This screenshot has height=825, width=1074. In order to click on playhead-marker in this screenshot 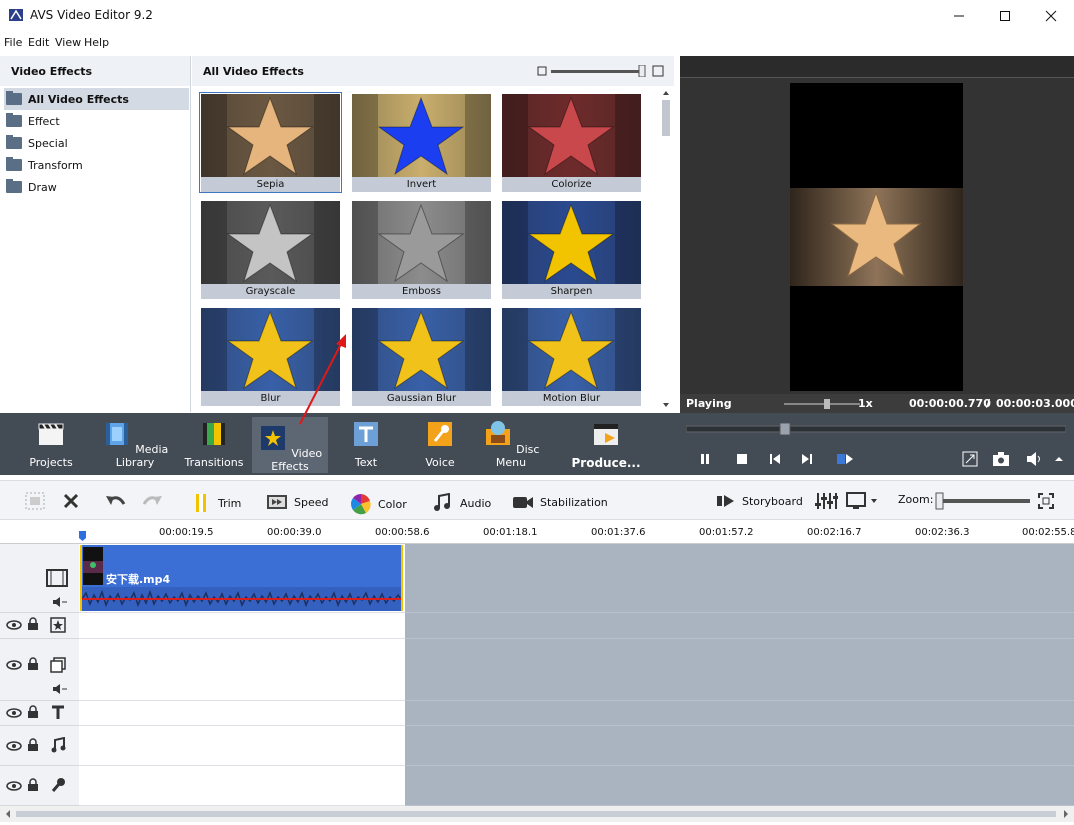, I will do `click(83, 536)`.